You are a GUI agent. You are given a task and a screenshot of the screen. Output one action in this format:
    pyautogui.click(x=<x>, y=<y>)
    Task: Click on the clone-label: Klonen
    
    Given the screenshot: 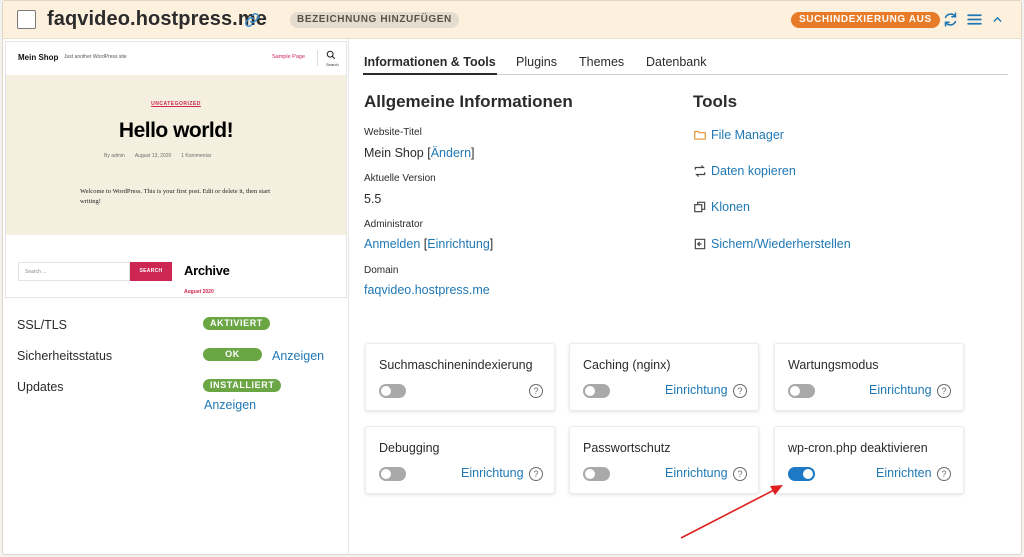 What is the action you would take?
    pyautogui.click(x=730, y=207)
    